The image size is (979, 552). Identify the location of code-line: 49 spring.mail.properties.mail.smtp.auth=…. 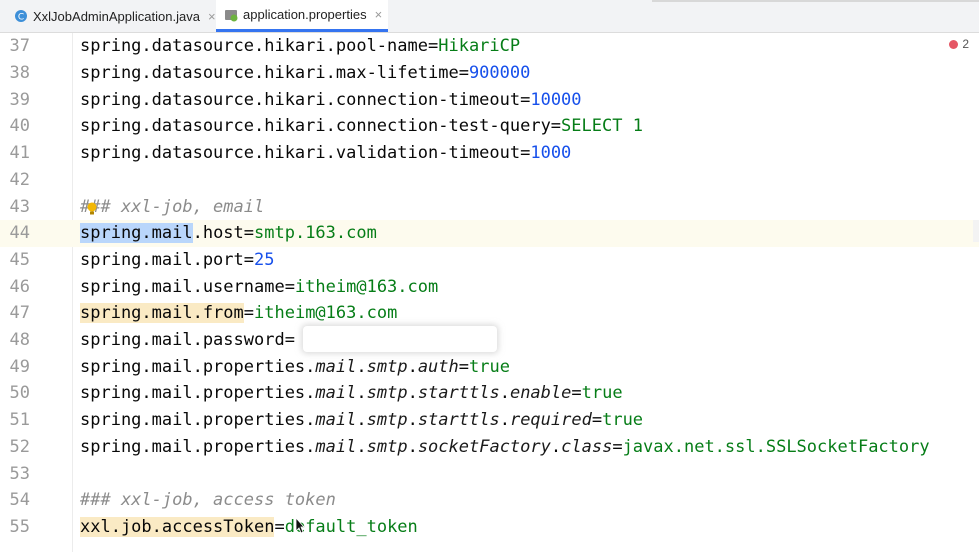
(489, 366).